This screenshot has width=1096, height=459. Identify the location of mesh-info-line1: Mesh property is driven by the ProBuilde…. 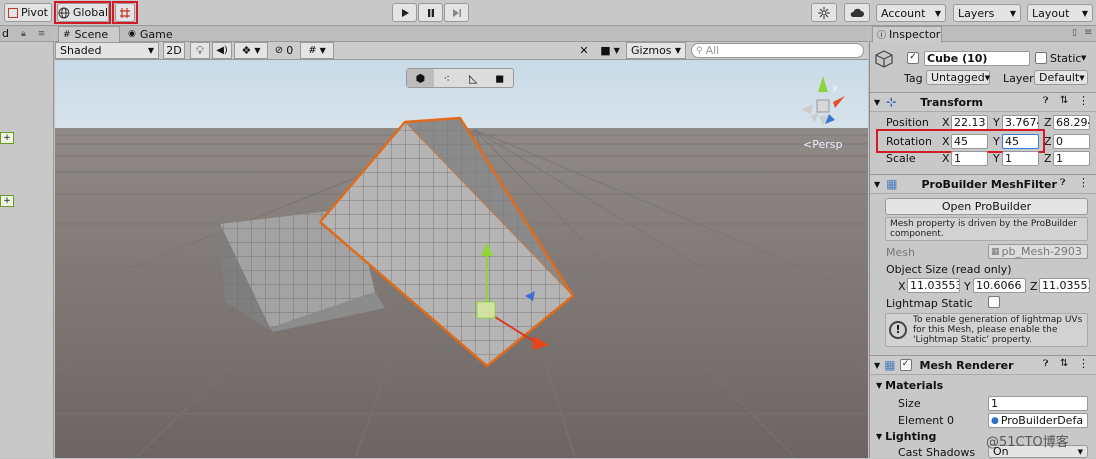
(983, 224).